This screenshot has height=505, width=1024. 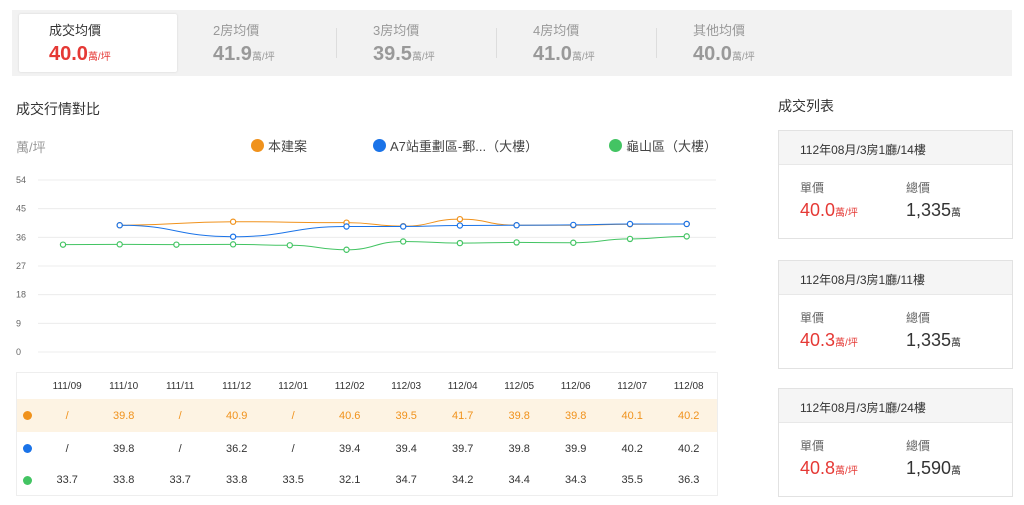 What do you see at coordinates (929, 340) in the screenshot?
I see `total-price-value: 1,335` at bounding box center [929, 340].